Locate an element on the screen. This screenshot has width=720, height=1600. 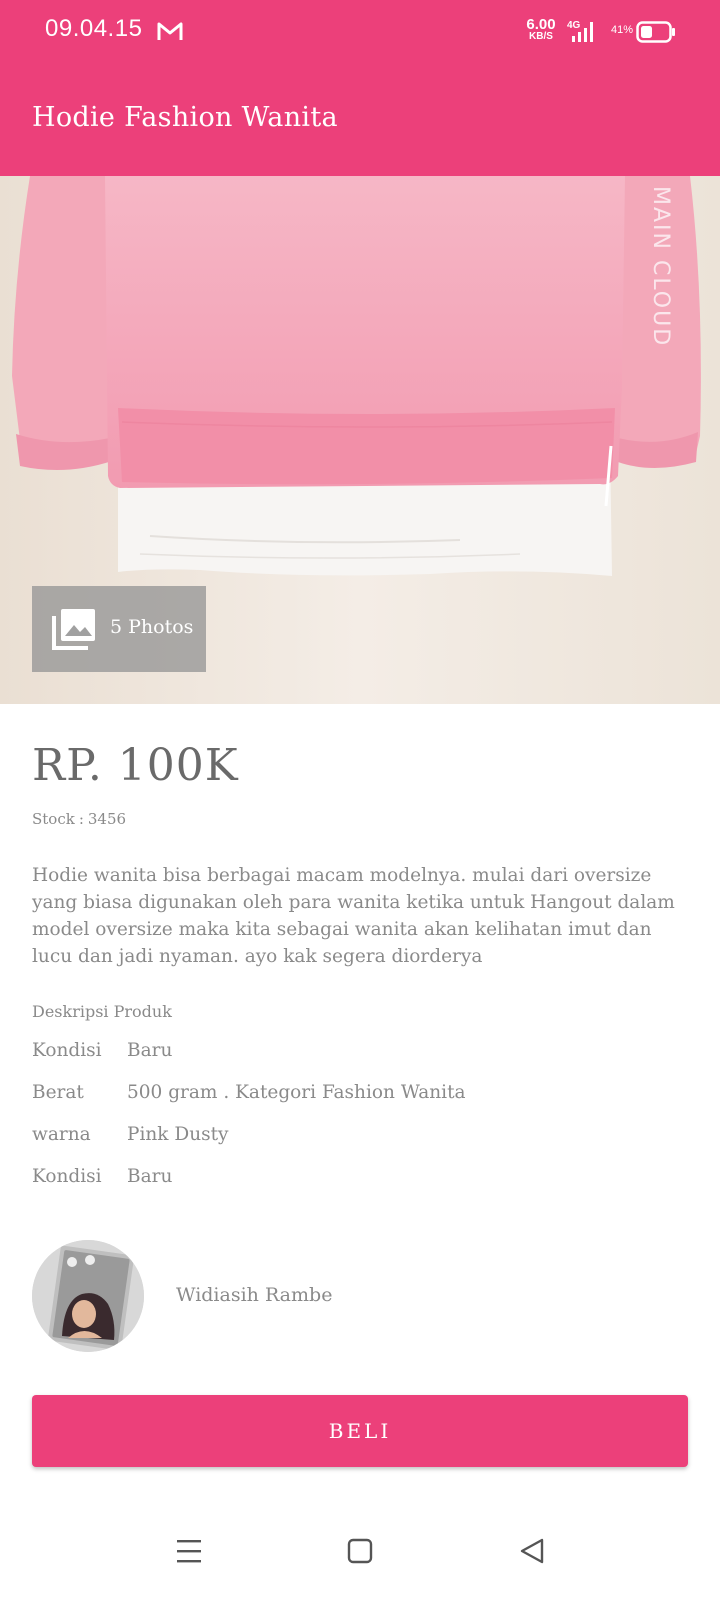
signal-icon: 4G is located at coordinates (580, 31).